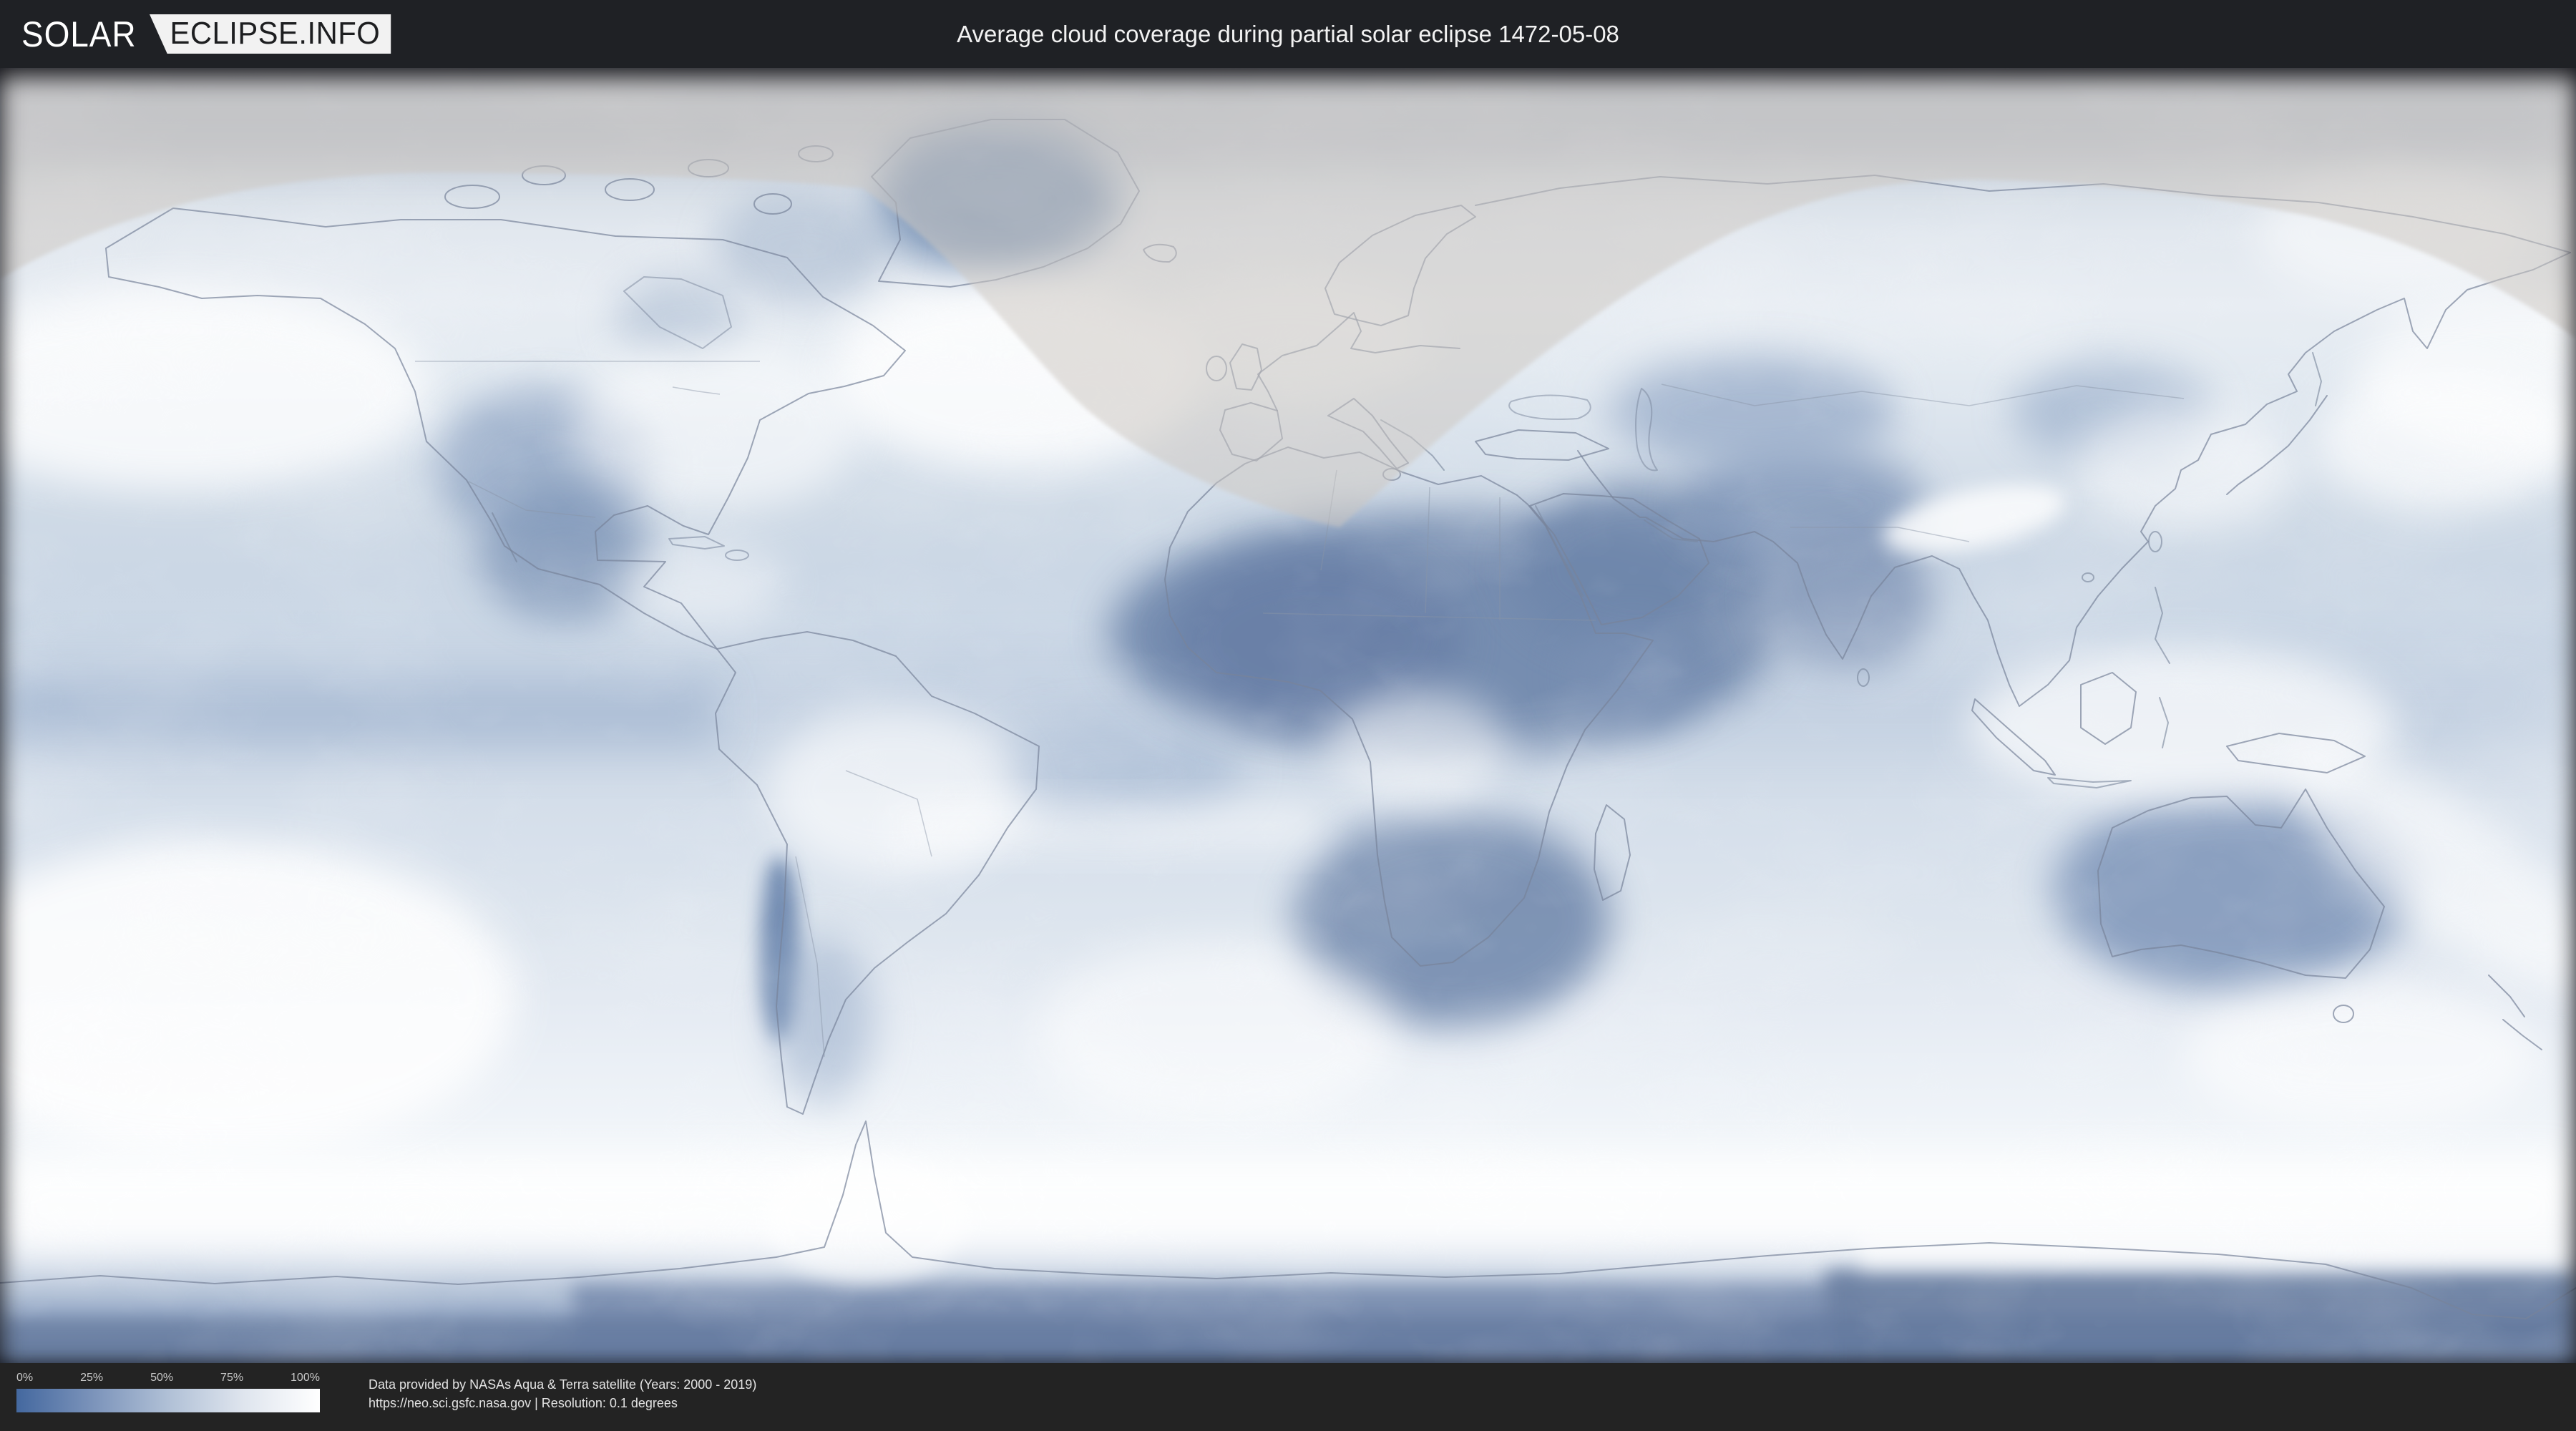 This screenshot has width=2576, height=1431. What do you see at coordinates (92, 1378) in the screenshot?
I see `legend-tick-25: 25%` at bounding box center [92, 1378].